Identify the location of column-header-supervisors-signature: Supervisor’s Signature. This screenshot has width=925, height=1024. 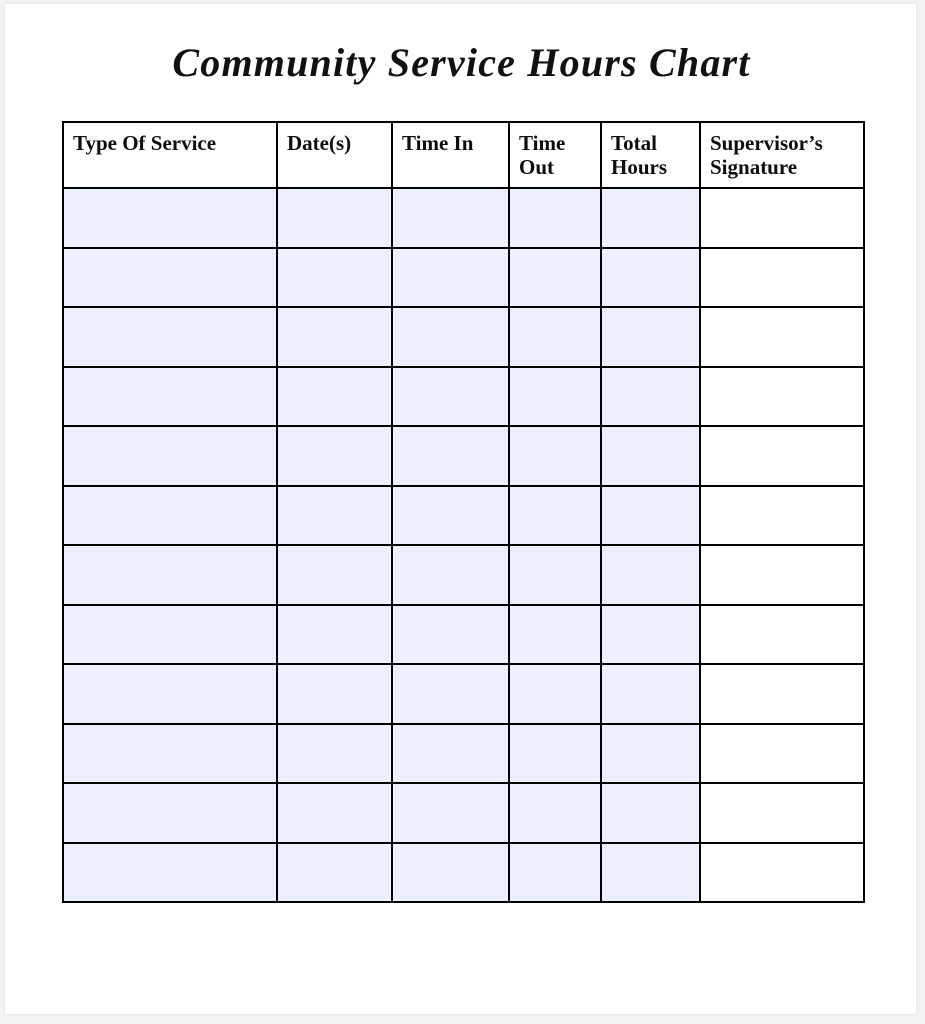
(782, 155).